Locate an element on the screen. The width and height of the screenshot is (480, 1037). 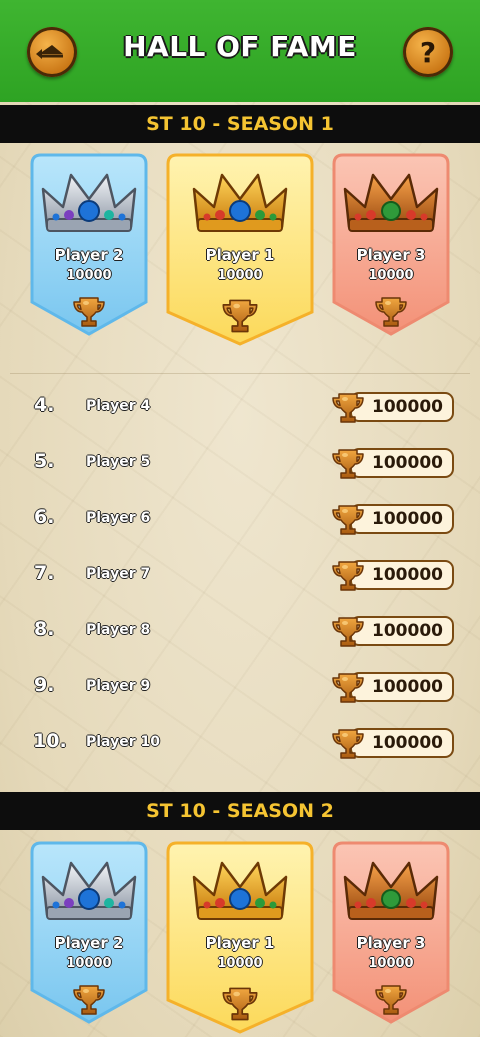
leaderboard-row: 8. Player 8 100000 is located at coordinates (240, 632).